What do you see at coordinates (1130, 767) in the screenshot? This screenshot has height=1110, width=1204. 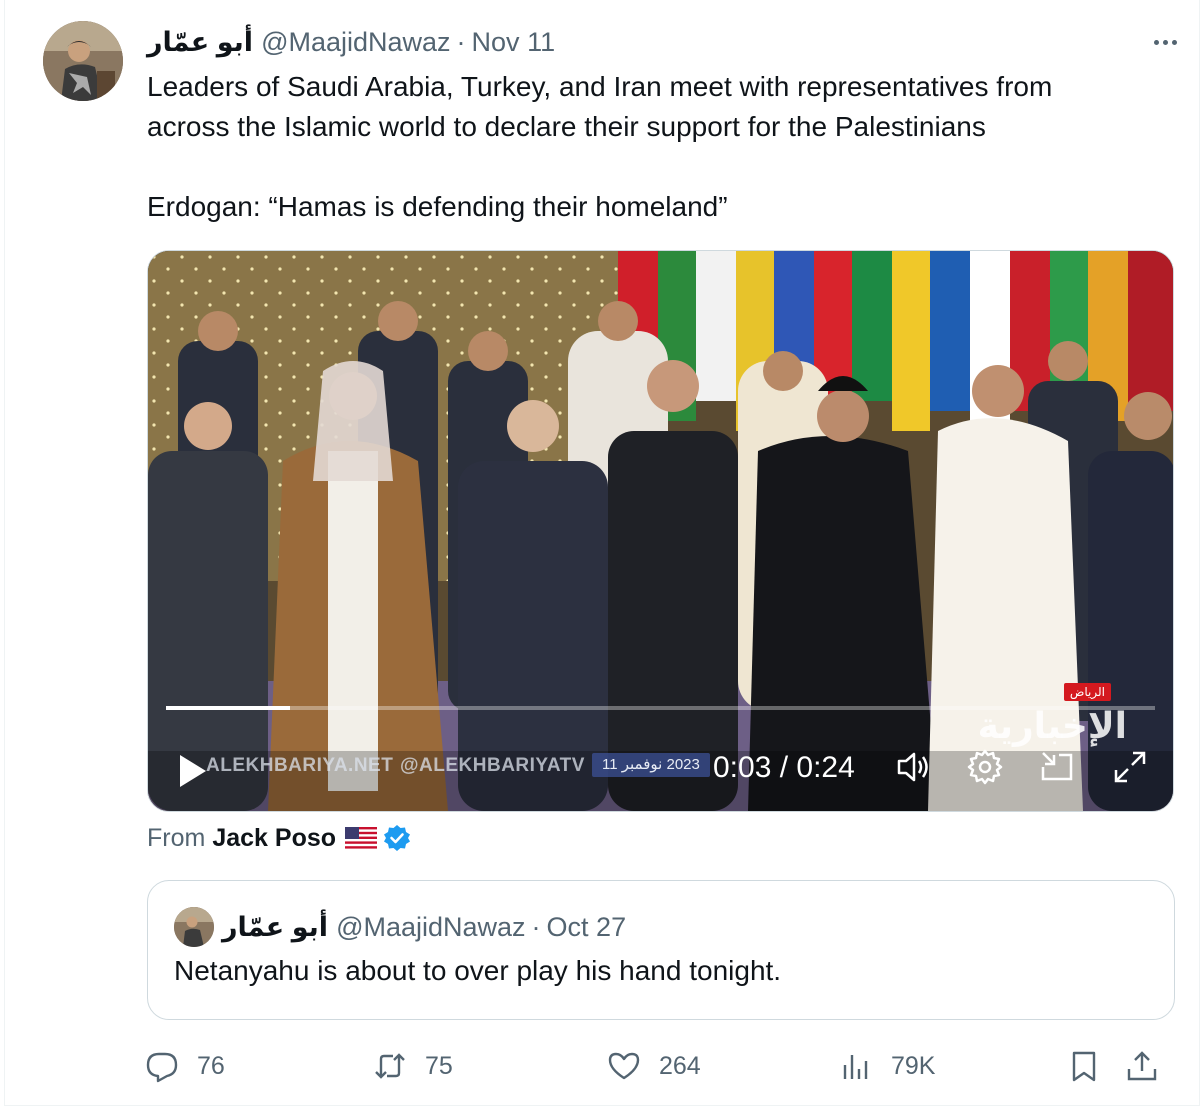 I see `fullscreen-icon` at bounding box center [1130, 767].